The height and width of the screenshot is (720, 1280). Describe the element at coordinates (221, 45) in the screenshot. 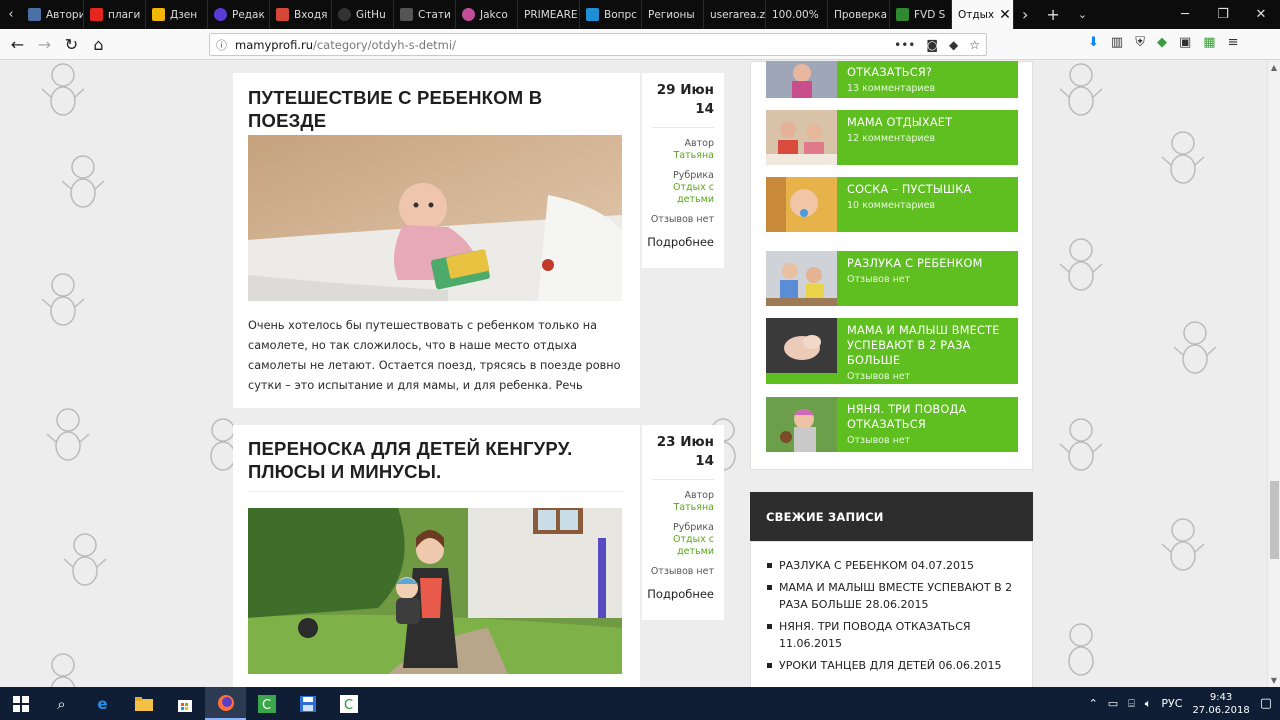

I see `site-info-icon: ⓘ` at that location.